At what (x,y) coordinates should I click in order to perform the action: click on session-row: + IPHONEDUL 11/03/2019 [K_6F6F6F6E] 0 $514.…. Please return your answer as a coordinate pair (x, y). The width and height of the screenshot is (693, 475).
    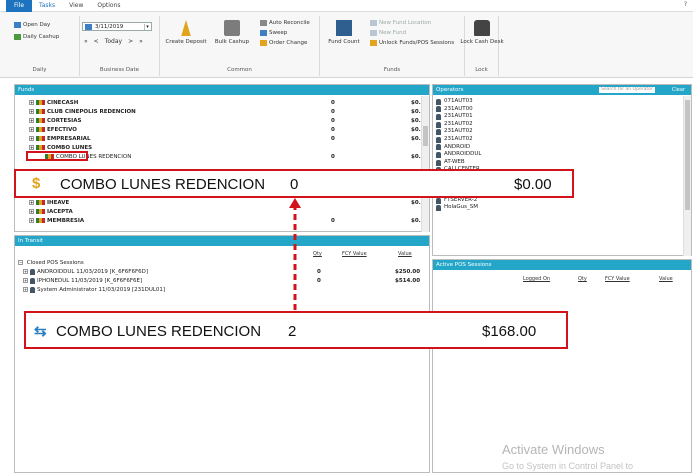
    Looking at the image, I should click on (223, 281).